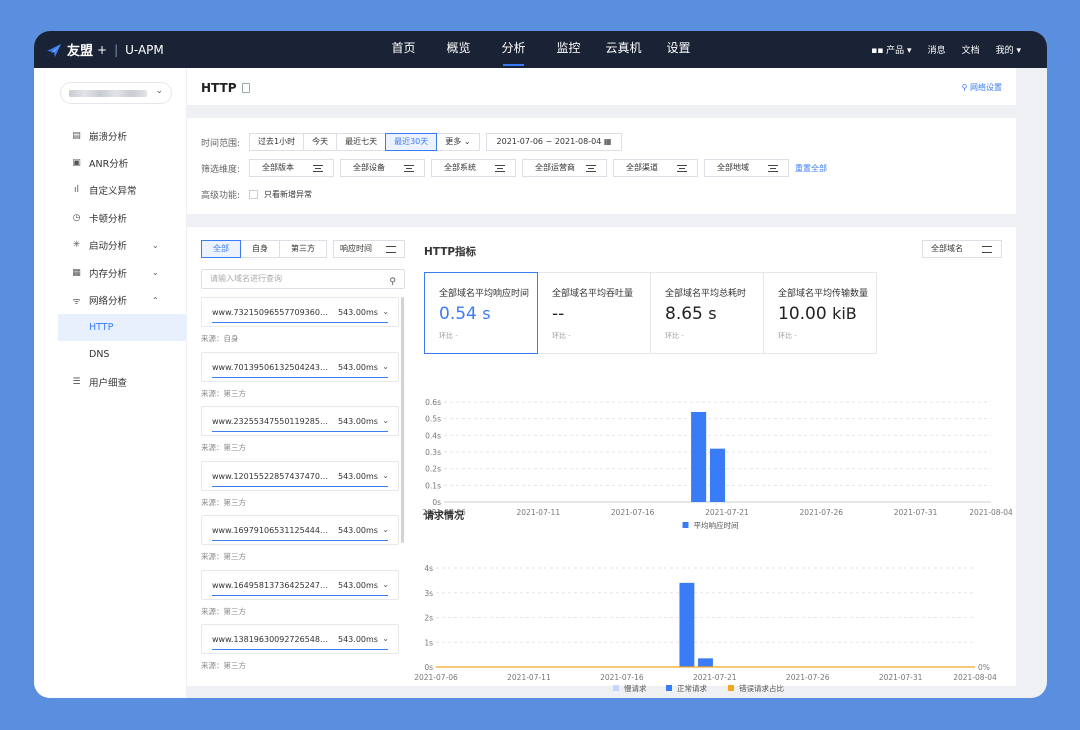 The width and height of the screenshot is (1080, 730). What do you see at coordinates (555, 167) in the screenshot?
I see `carrier-select-value: 全部运营商` at bounding box center [555, 167].